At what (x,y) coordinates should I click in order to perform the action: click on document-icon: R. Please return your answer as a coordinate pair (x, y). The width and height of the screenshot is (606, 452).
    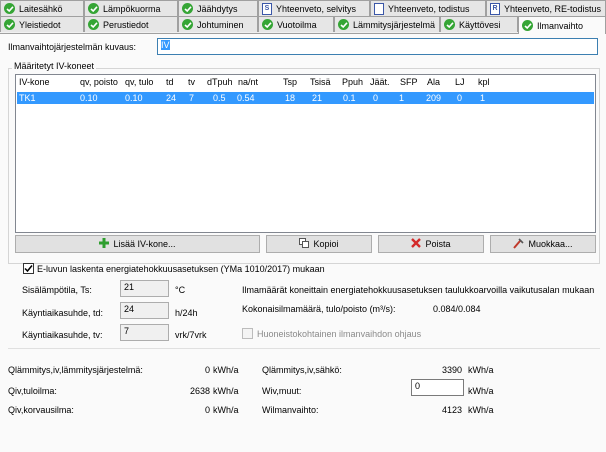
    Looking at the image, I should click on (495, 8).